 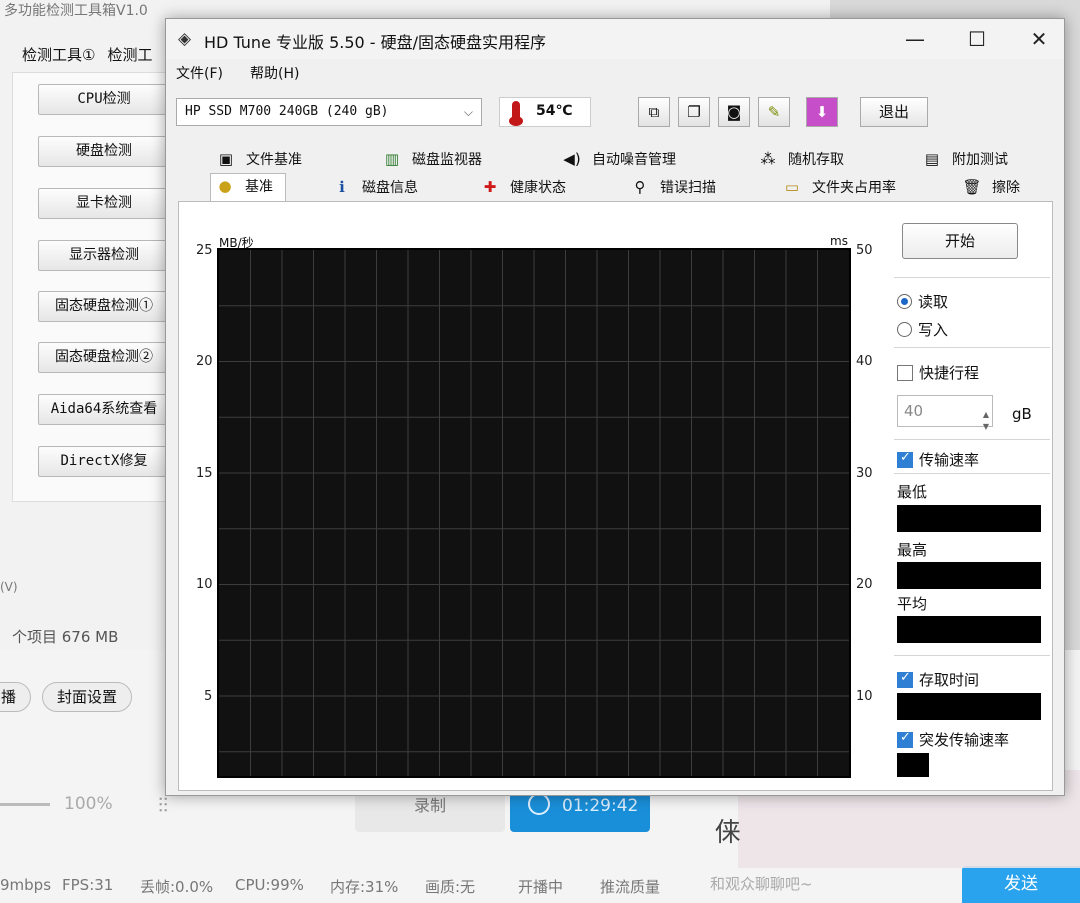 What do you see at coordinates (839, 187) in the screenshot?
I see `tab-folder-usage: ▭ 文件夹占用率` at bounding box center [839, 187].